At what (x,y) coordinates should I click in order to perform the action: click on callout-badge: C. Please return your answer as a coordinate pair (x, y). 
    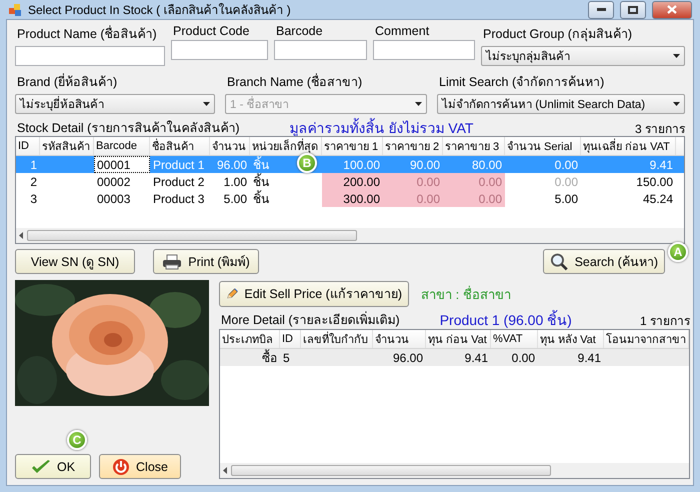
    Looking at the image, I should click on (77, 440).